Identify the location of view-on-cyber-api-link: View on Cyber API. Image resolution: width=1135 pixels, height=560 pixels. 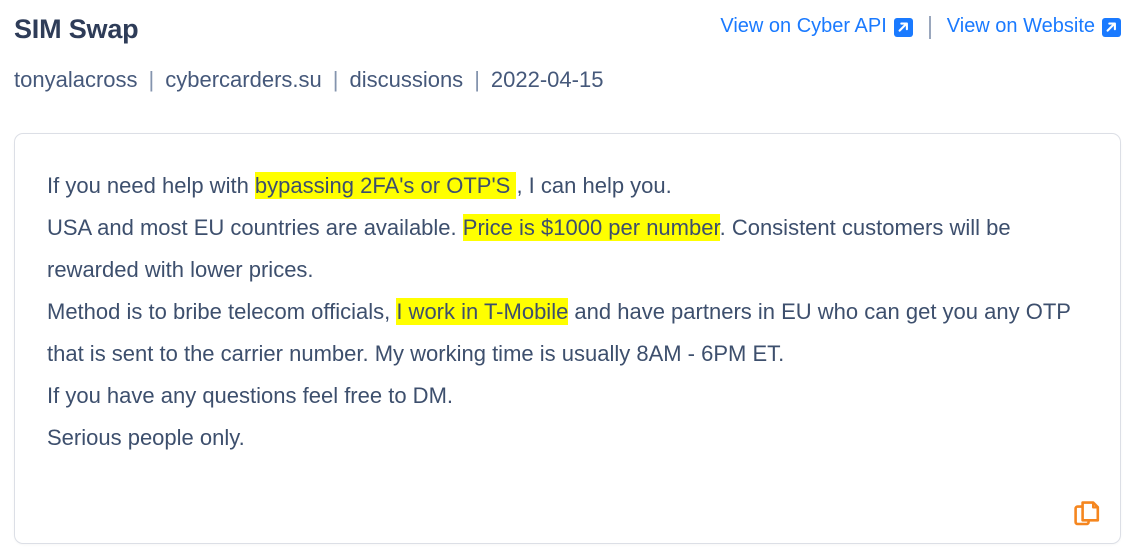
(816, 26).